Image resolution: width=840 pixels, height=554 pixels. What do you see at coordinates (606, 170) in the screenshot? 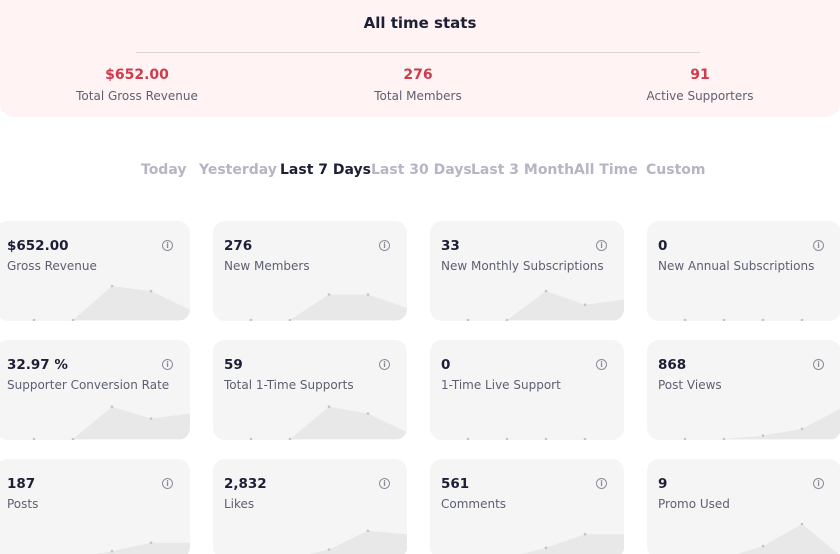
I see `tab-all-time: All Time` at bounding box center [606, 170].